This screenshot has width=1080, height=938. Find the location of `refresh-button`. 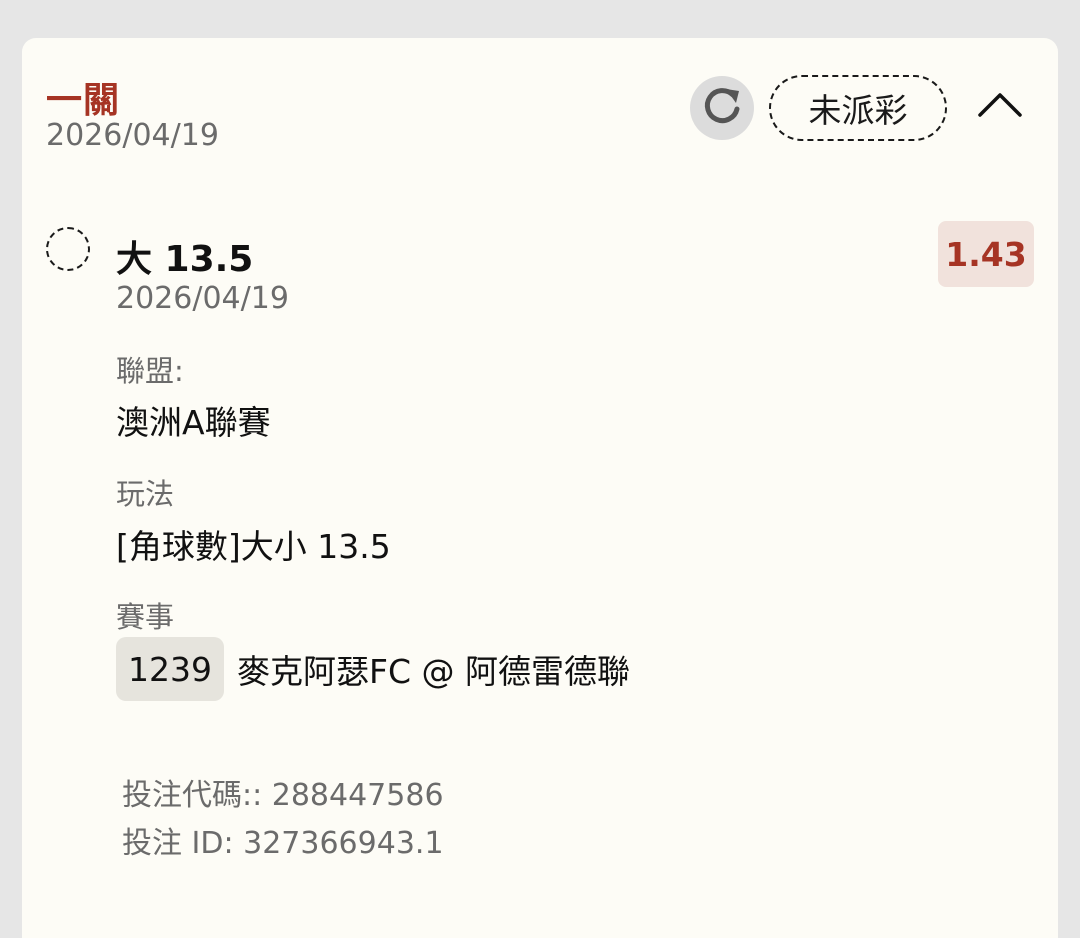

refresh-button is located at coordinates (722, 108).